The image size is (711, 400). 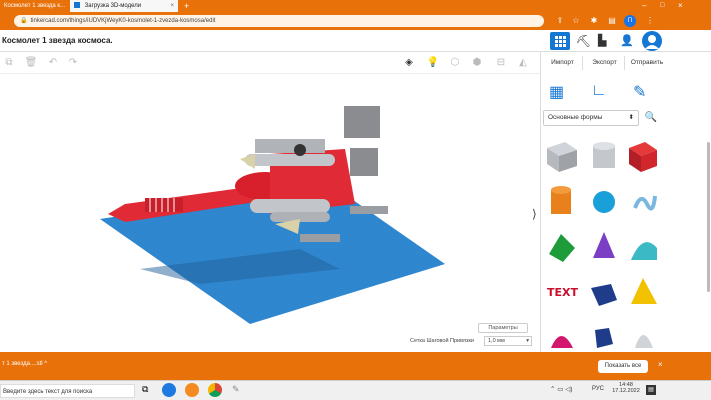 What do you see at coordinates (604, 155) in the screenshot?
I see `cylinder-hole-shape` at bounding box center [604, 155].